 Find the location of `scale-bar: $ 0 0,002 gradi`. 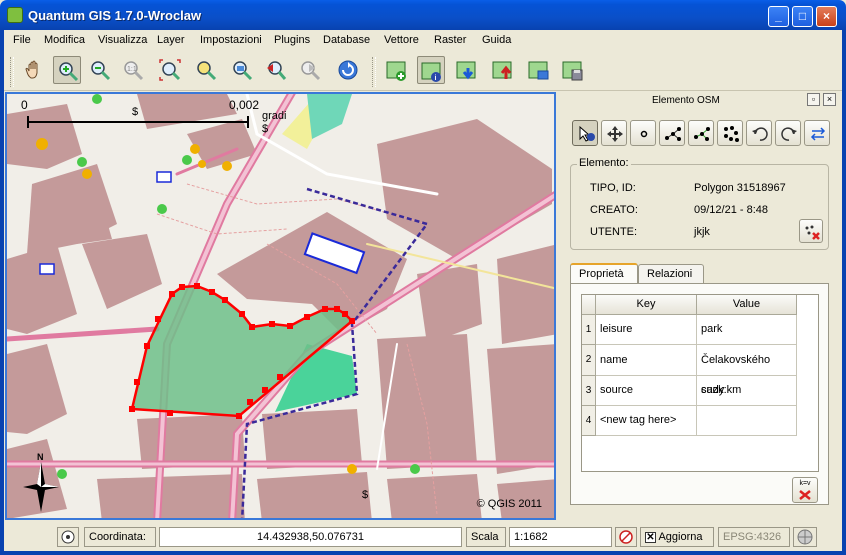

scale-bar: $ 0 0,002 gradi is located at coordinates (153, 115).